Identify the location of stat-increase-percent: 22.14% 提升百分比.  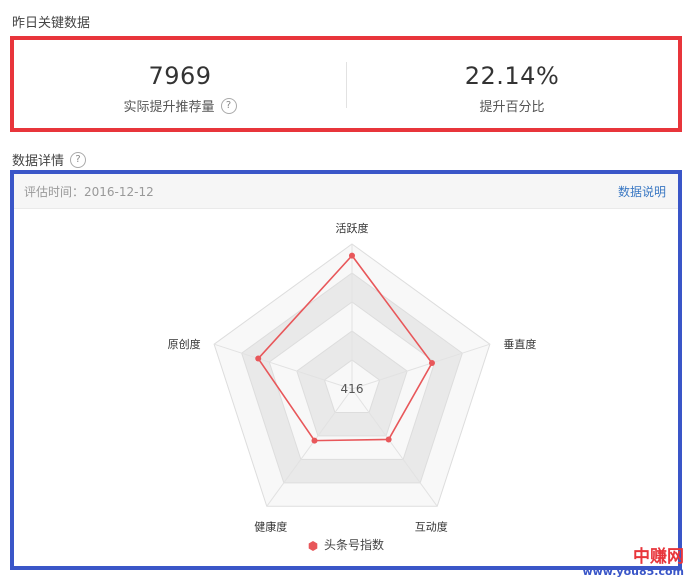
(512, 84).